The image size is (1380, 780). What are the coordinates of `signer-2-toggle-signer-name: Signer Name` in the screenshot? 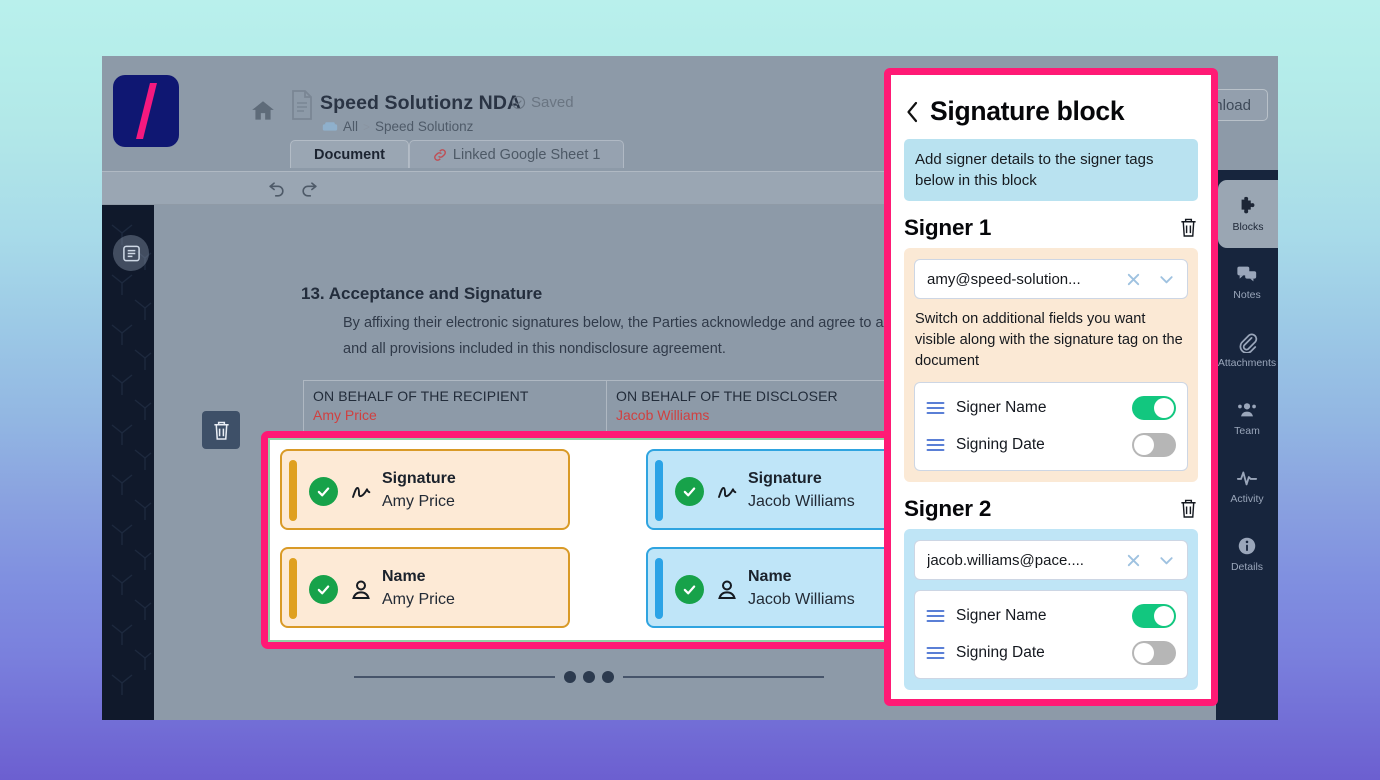 It's located at (1051, 615).